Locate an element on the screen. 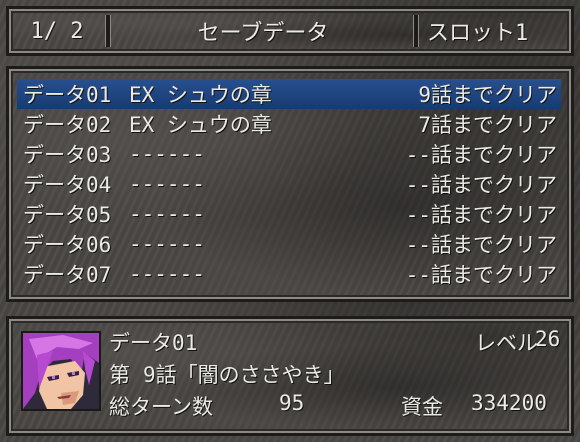 The width and height of the screenshot is (580, 442). save-slot-row: データ05 ------ --話までクリア is located at coordinates (289, 214).